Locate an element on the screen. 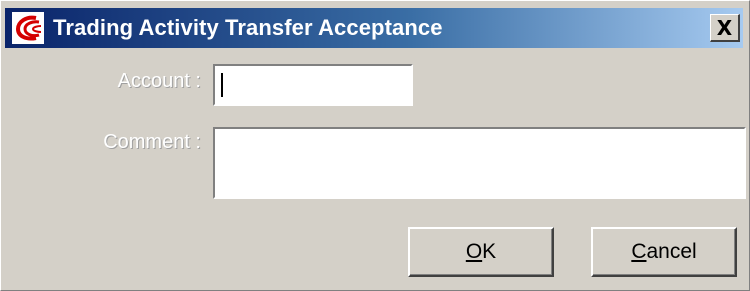  text-caret is located at coordinates (222, 85).